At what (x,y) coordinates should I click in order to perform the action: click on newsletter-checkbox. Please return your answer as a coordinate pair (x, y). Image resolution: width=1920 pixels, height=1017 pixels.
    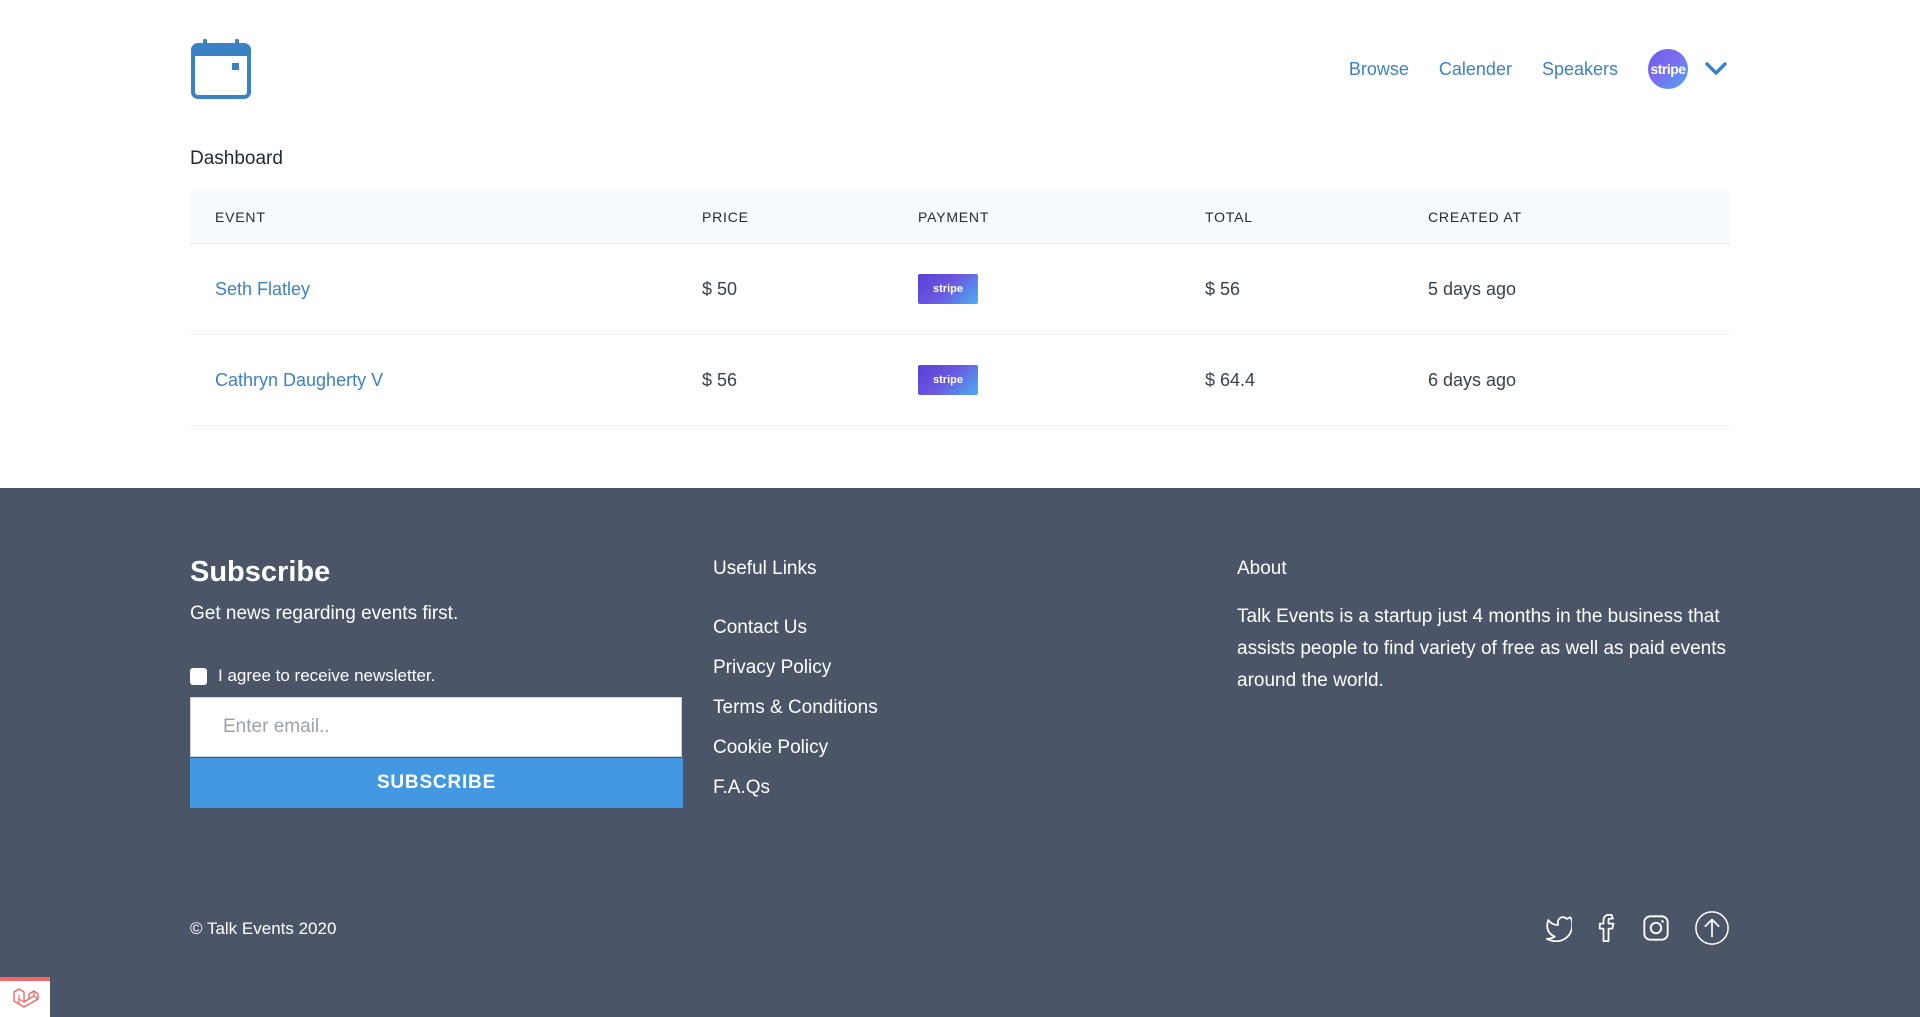
    Looking at the image, I should click on (198, 676).